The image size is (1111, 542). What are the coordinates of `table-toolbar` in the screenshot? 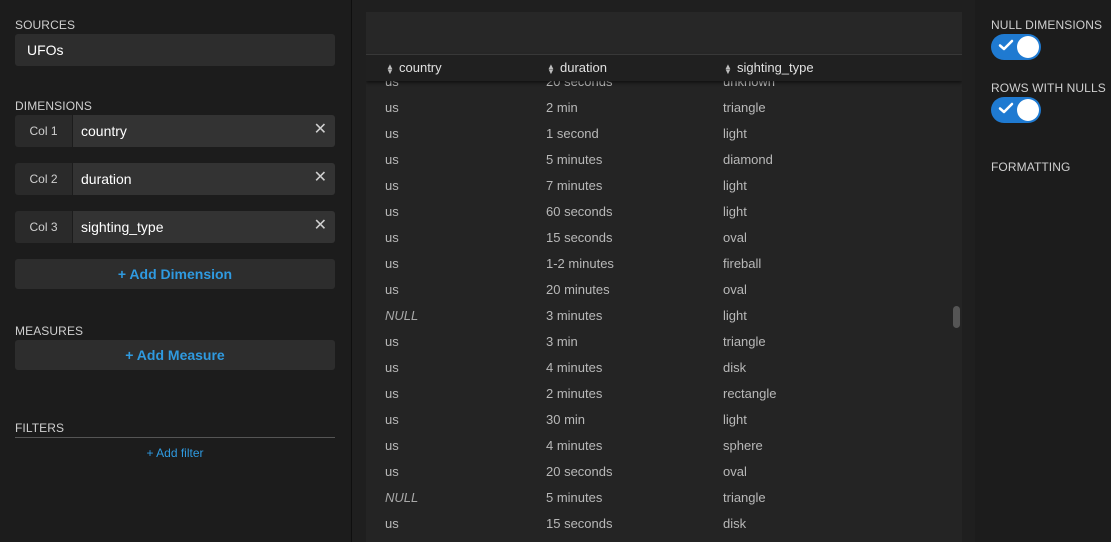 It's located at (664, 33).